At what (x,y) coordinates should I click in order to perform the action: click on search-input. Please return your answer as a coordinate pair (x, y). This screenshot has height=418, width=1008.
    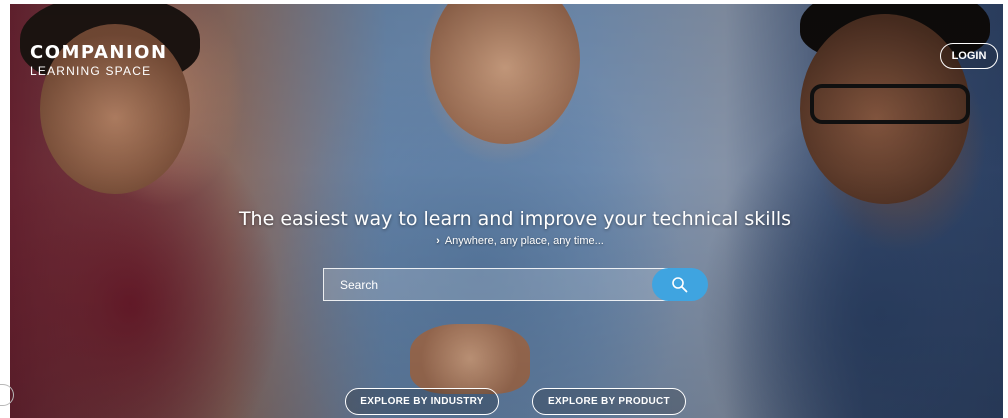
    Looking at the image, I should click on (495, 284).